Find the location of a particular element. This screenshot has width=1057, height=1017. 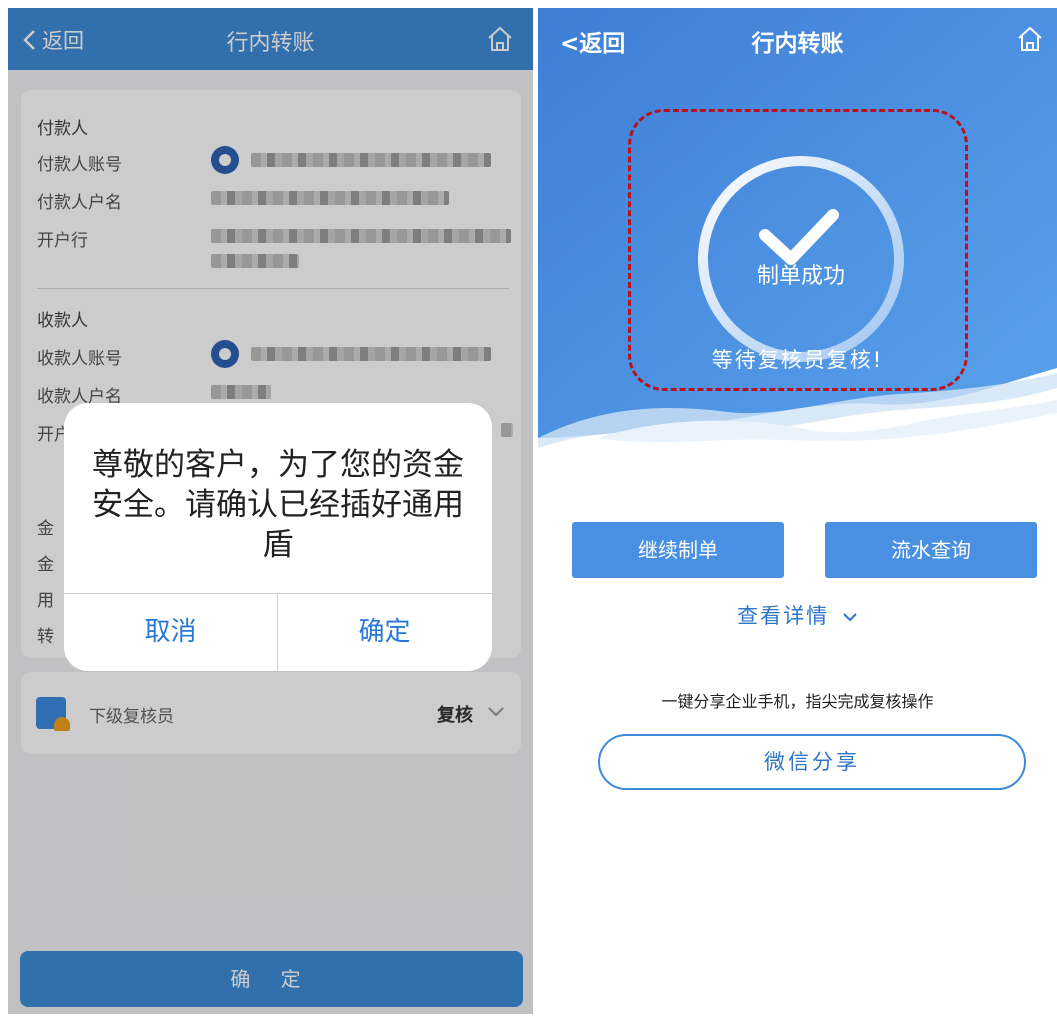

security-confirm-dialog: 尊敬的客户，为了您的资金安全。请确认已经插好通用盾 取消 确定 is located at coordinates (278, 537).